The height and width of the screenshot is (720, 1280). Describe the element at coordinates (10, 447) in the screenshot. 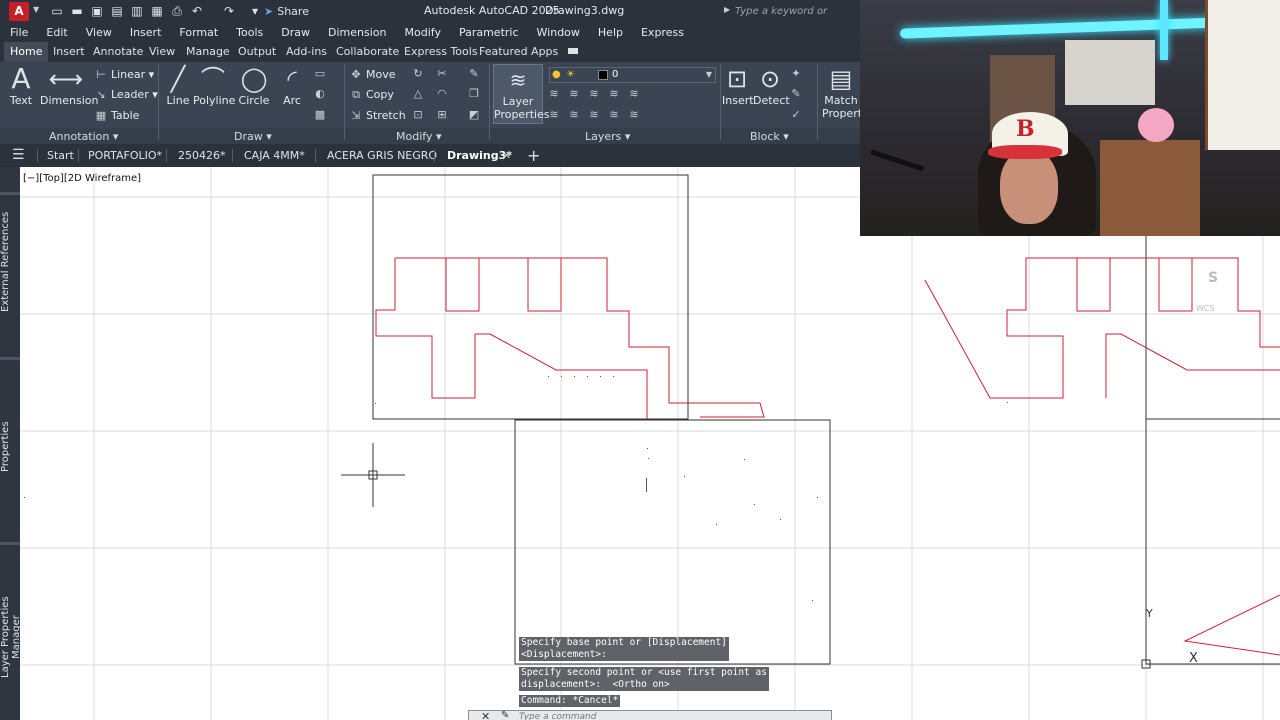

I see `palette-properties: Properties` at that location.